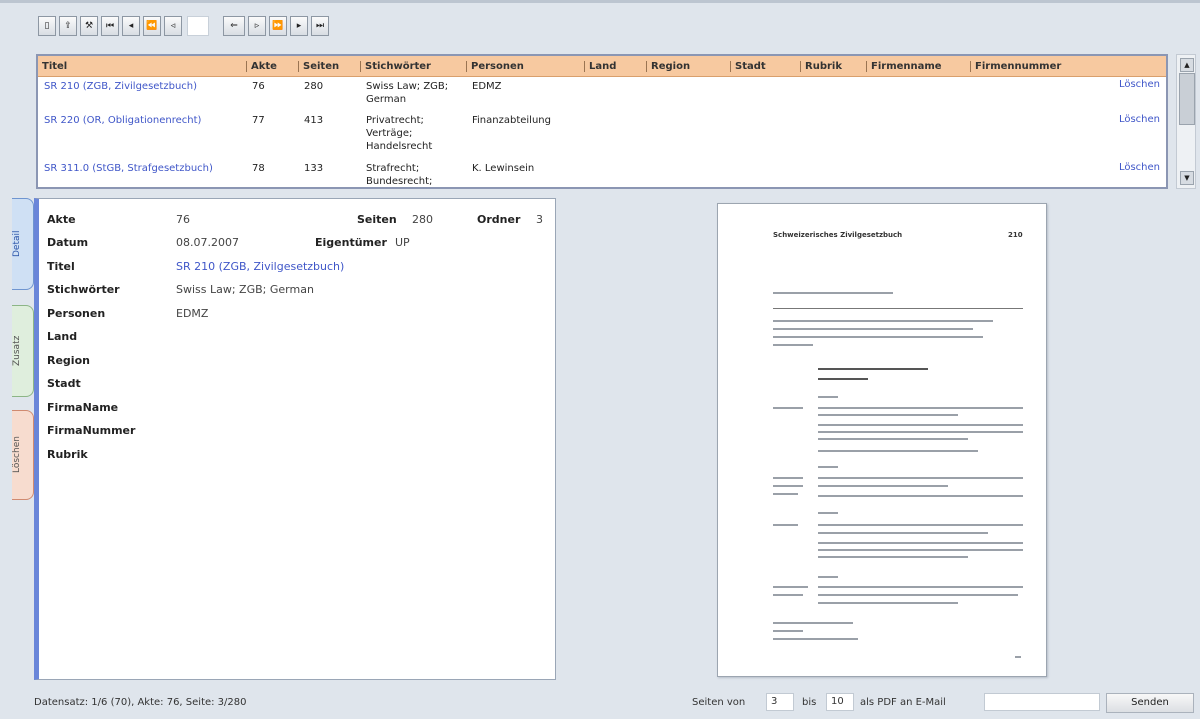  What do you see at coordinates (61, 266) in the screenshot?
I see `titel-label: Titel` at bounding box center [61, 266].